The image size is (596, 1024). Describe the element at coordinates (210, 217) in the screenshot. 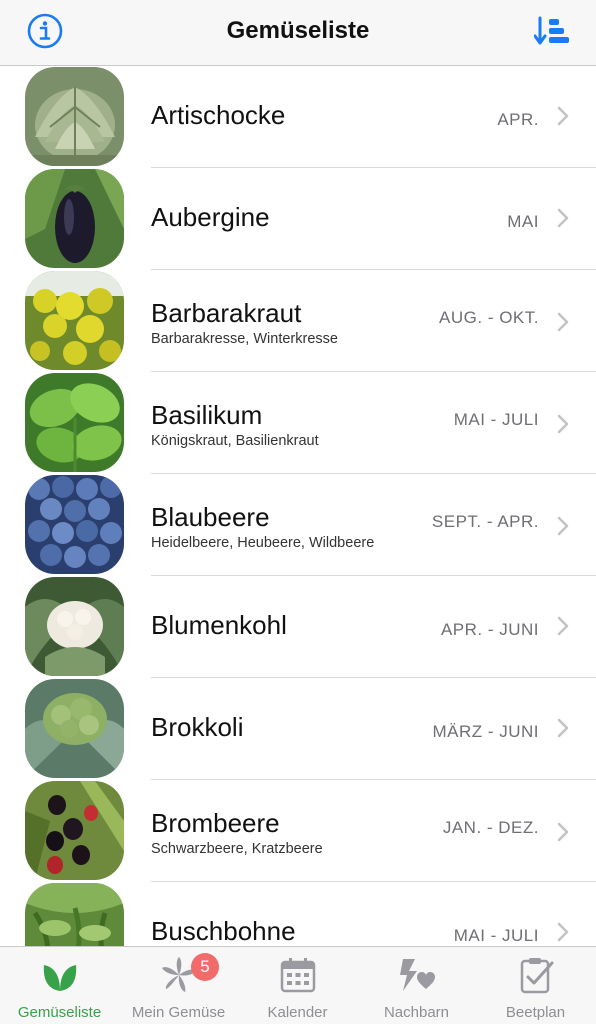

I see `vegetable-name: Aubergine` at that location.